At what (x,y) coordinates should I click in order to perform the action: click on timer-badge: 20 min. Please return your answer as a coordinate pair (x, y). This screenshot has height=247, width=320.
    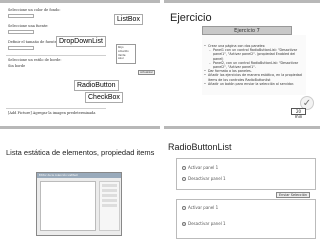
    Looking at the image, I should click on (298, 113).